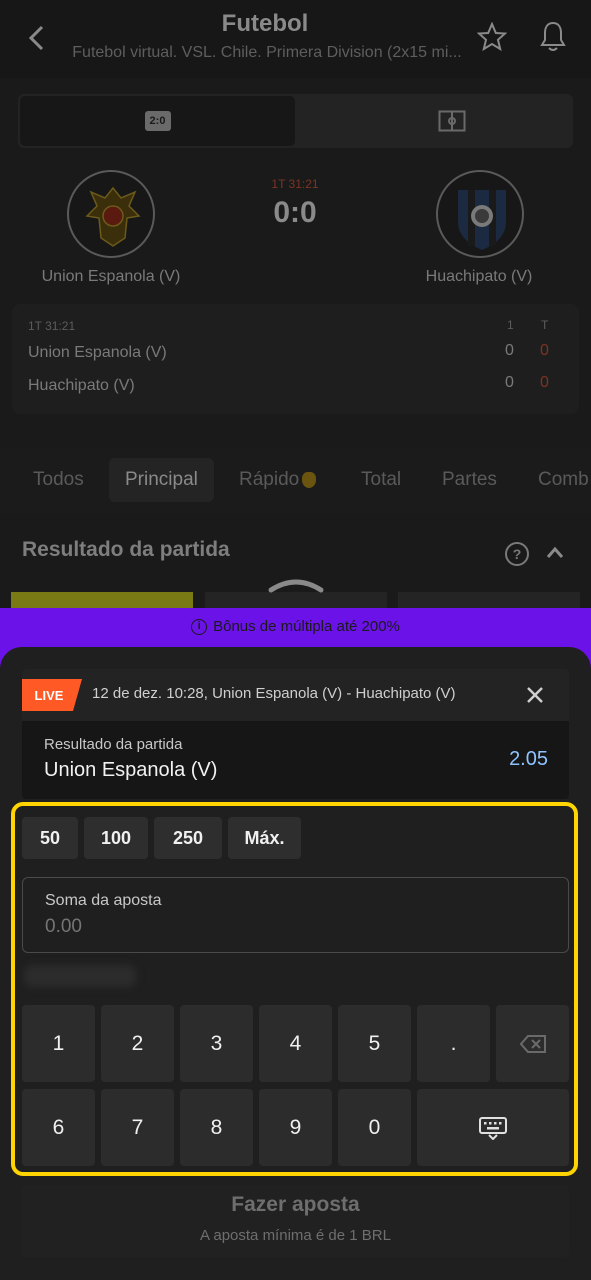  I want to click on football-field-icon, so click(451, 121).